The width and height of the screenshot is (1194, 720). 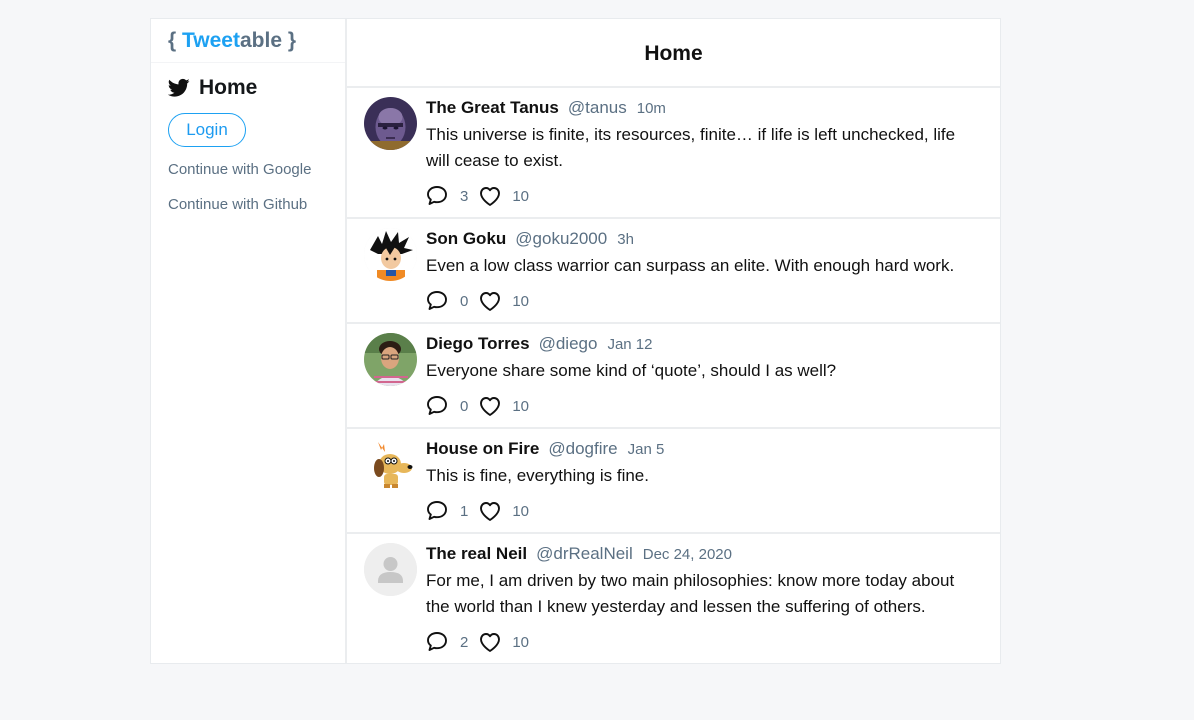 I want to click on brand-tweet: Tweet, so click(x=211, y=40).